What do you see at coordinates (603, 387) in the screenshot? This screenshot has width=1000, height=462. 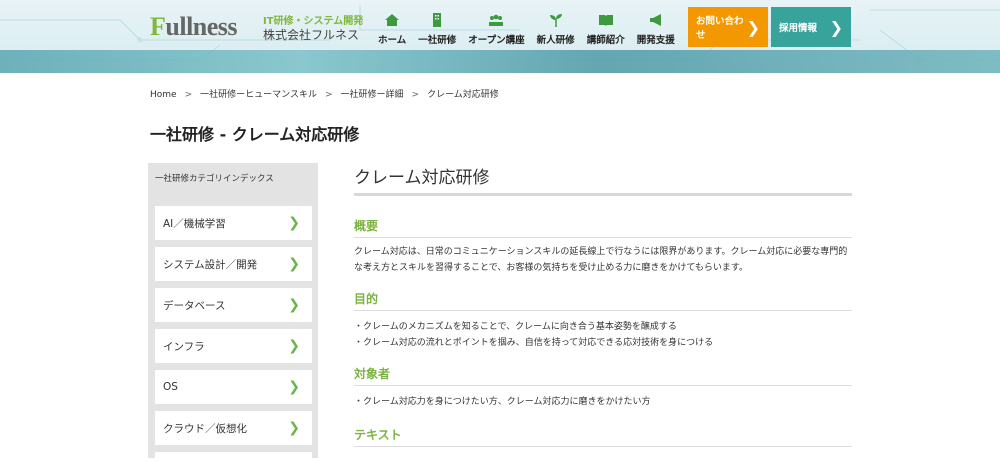 I see `section-target: 対象者 ・クレーム対応力を身につけたい方、クレーム対応力に磨きをかけたい方` at bounding box center [603, 387].